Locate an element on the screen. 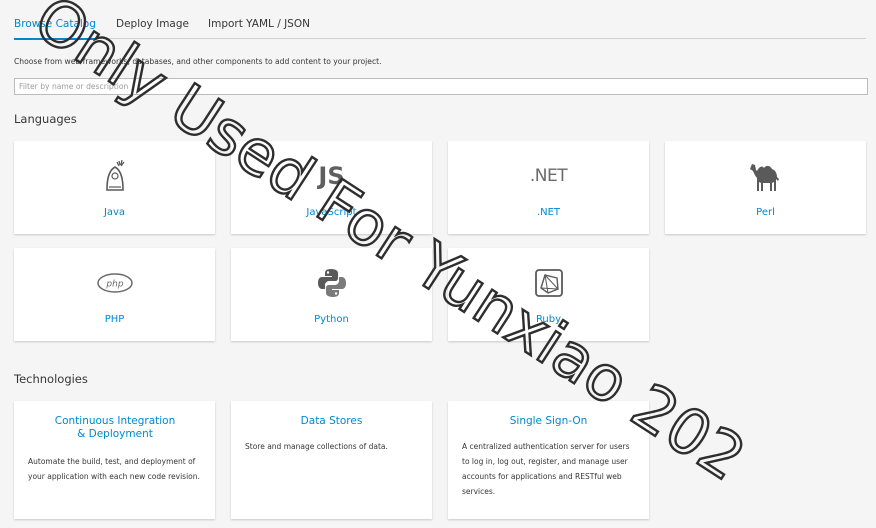 The width and height of the screenshot is (876, 528). php-icon: php is located at coordinates (114, 283).